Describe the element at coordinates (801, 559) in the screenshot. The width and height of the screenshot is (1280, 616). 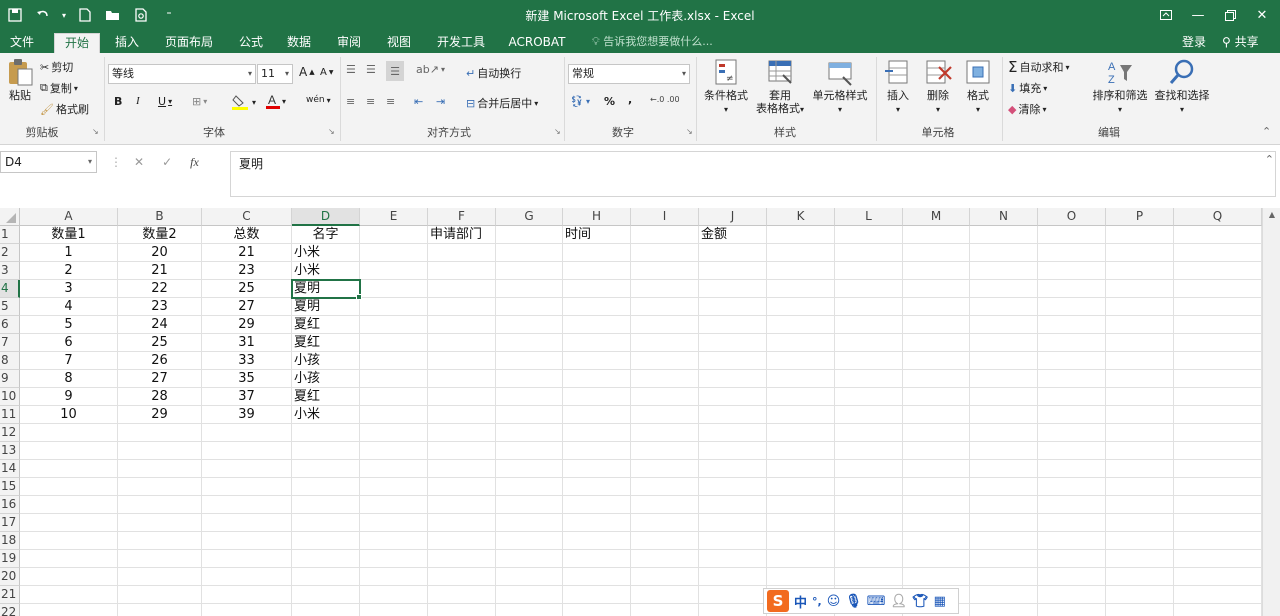
I see `cell-k19` at that location.